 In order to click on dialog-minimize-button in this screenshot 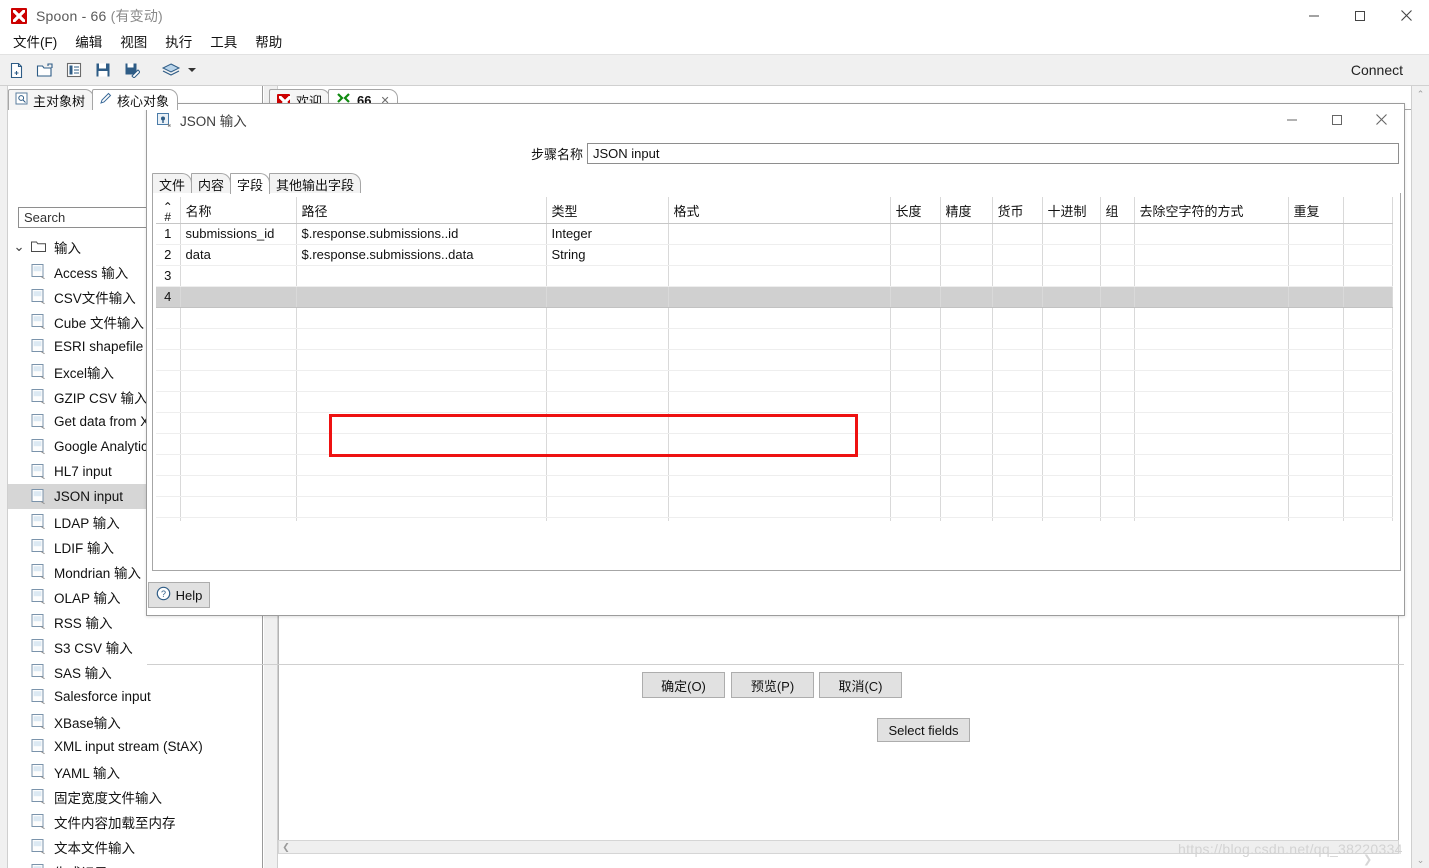, I will do `click(1291, 119)`.